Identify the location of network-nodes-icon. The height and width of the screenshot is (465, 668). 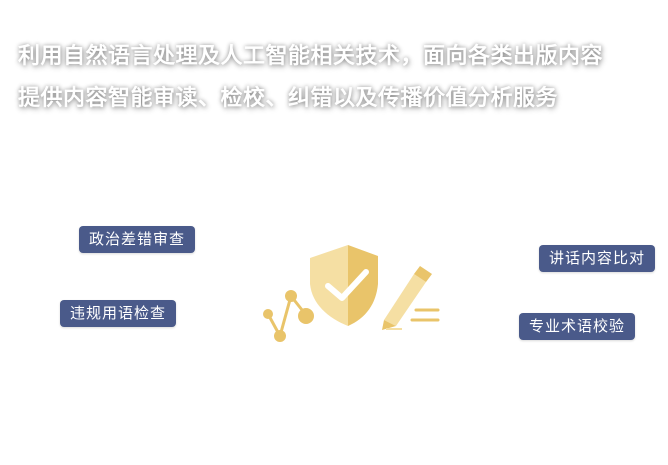
(288, 316).